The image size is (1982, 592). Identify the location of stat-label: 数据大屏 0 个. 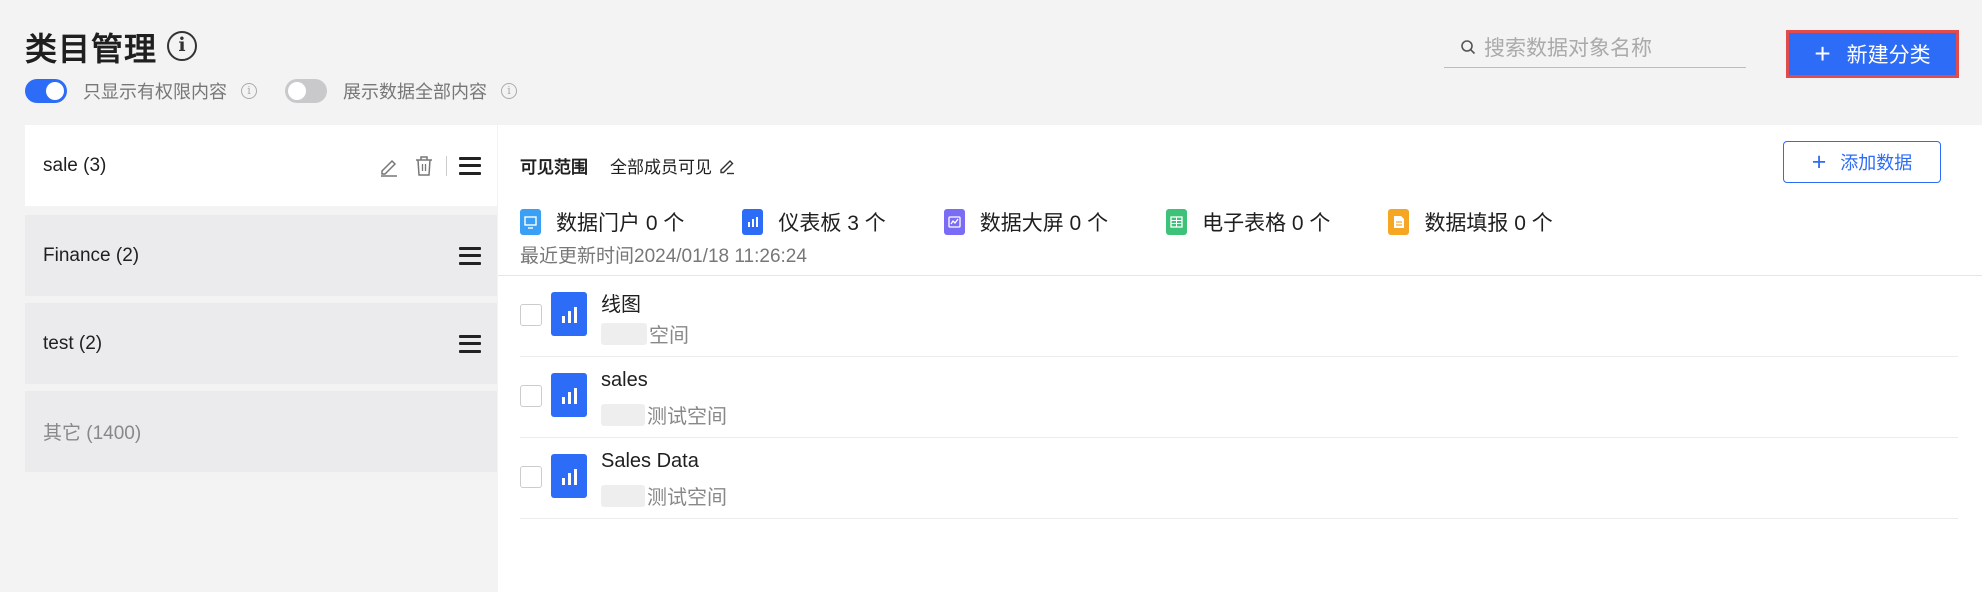
(1044, 223).